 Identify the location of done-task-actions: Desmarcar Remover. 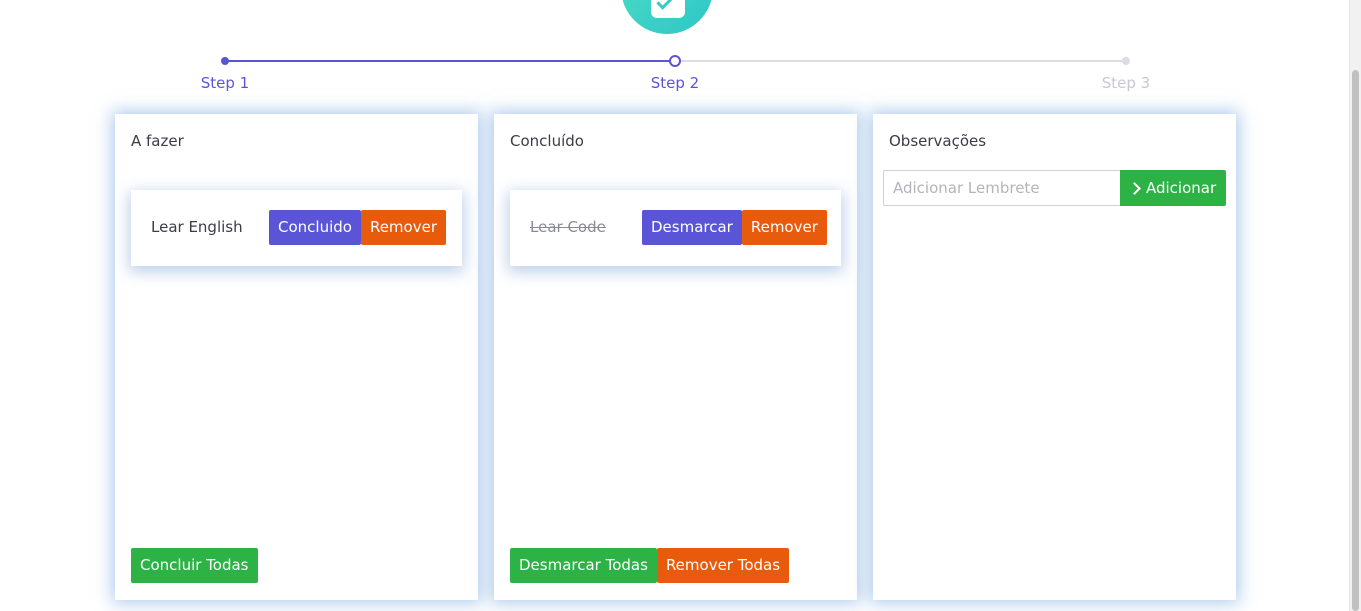
(734, 227).